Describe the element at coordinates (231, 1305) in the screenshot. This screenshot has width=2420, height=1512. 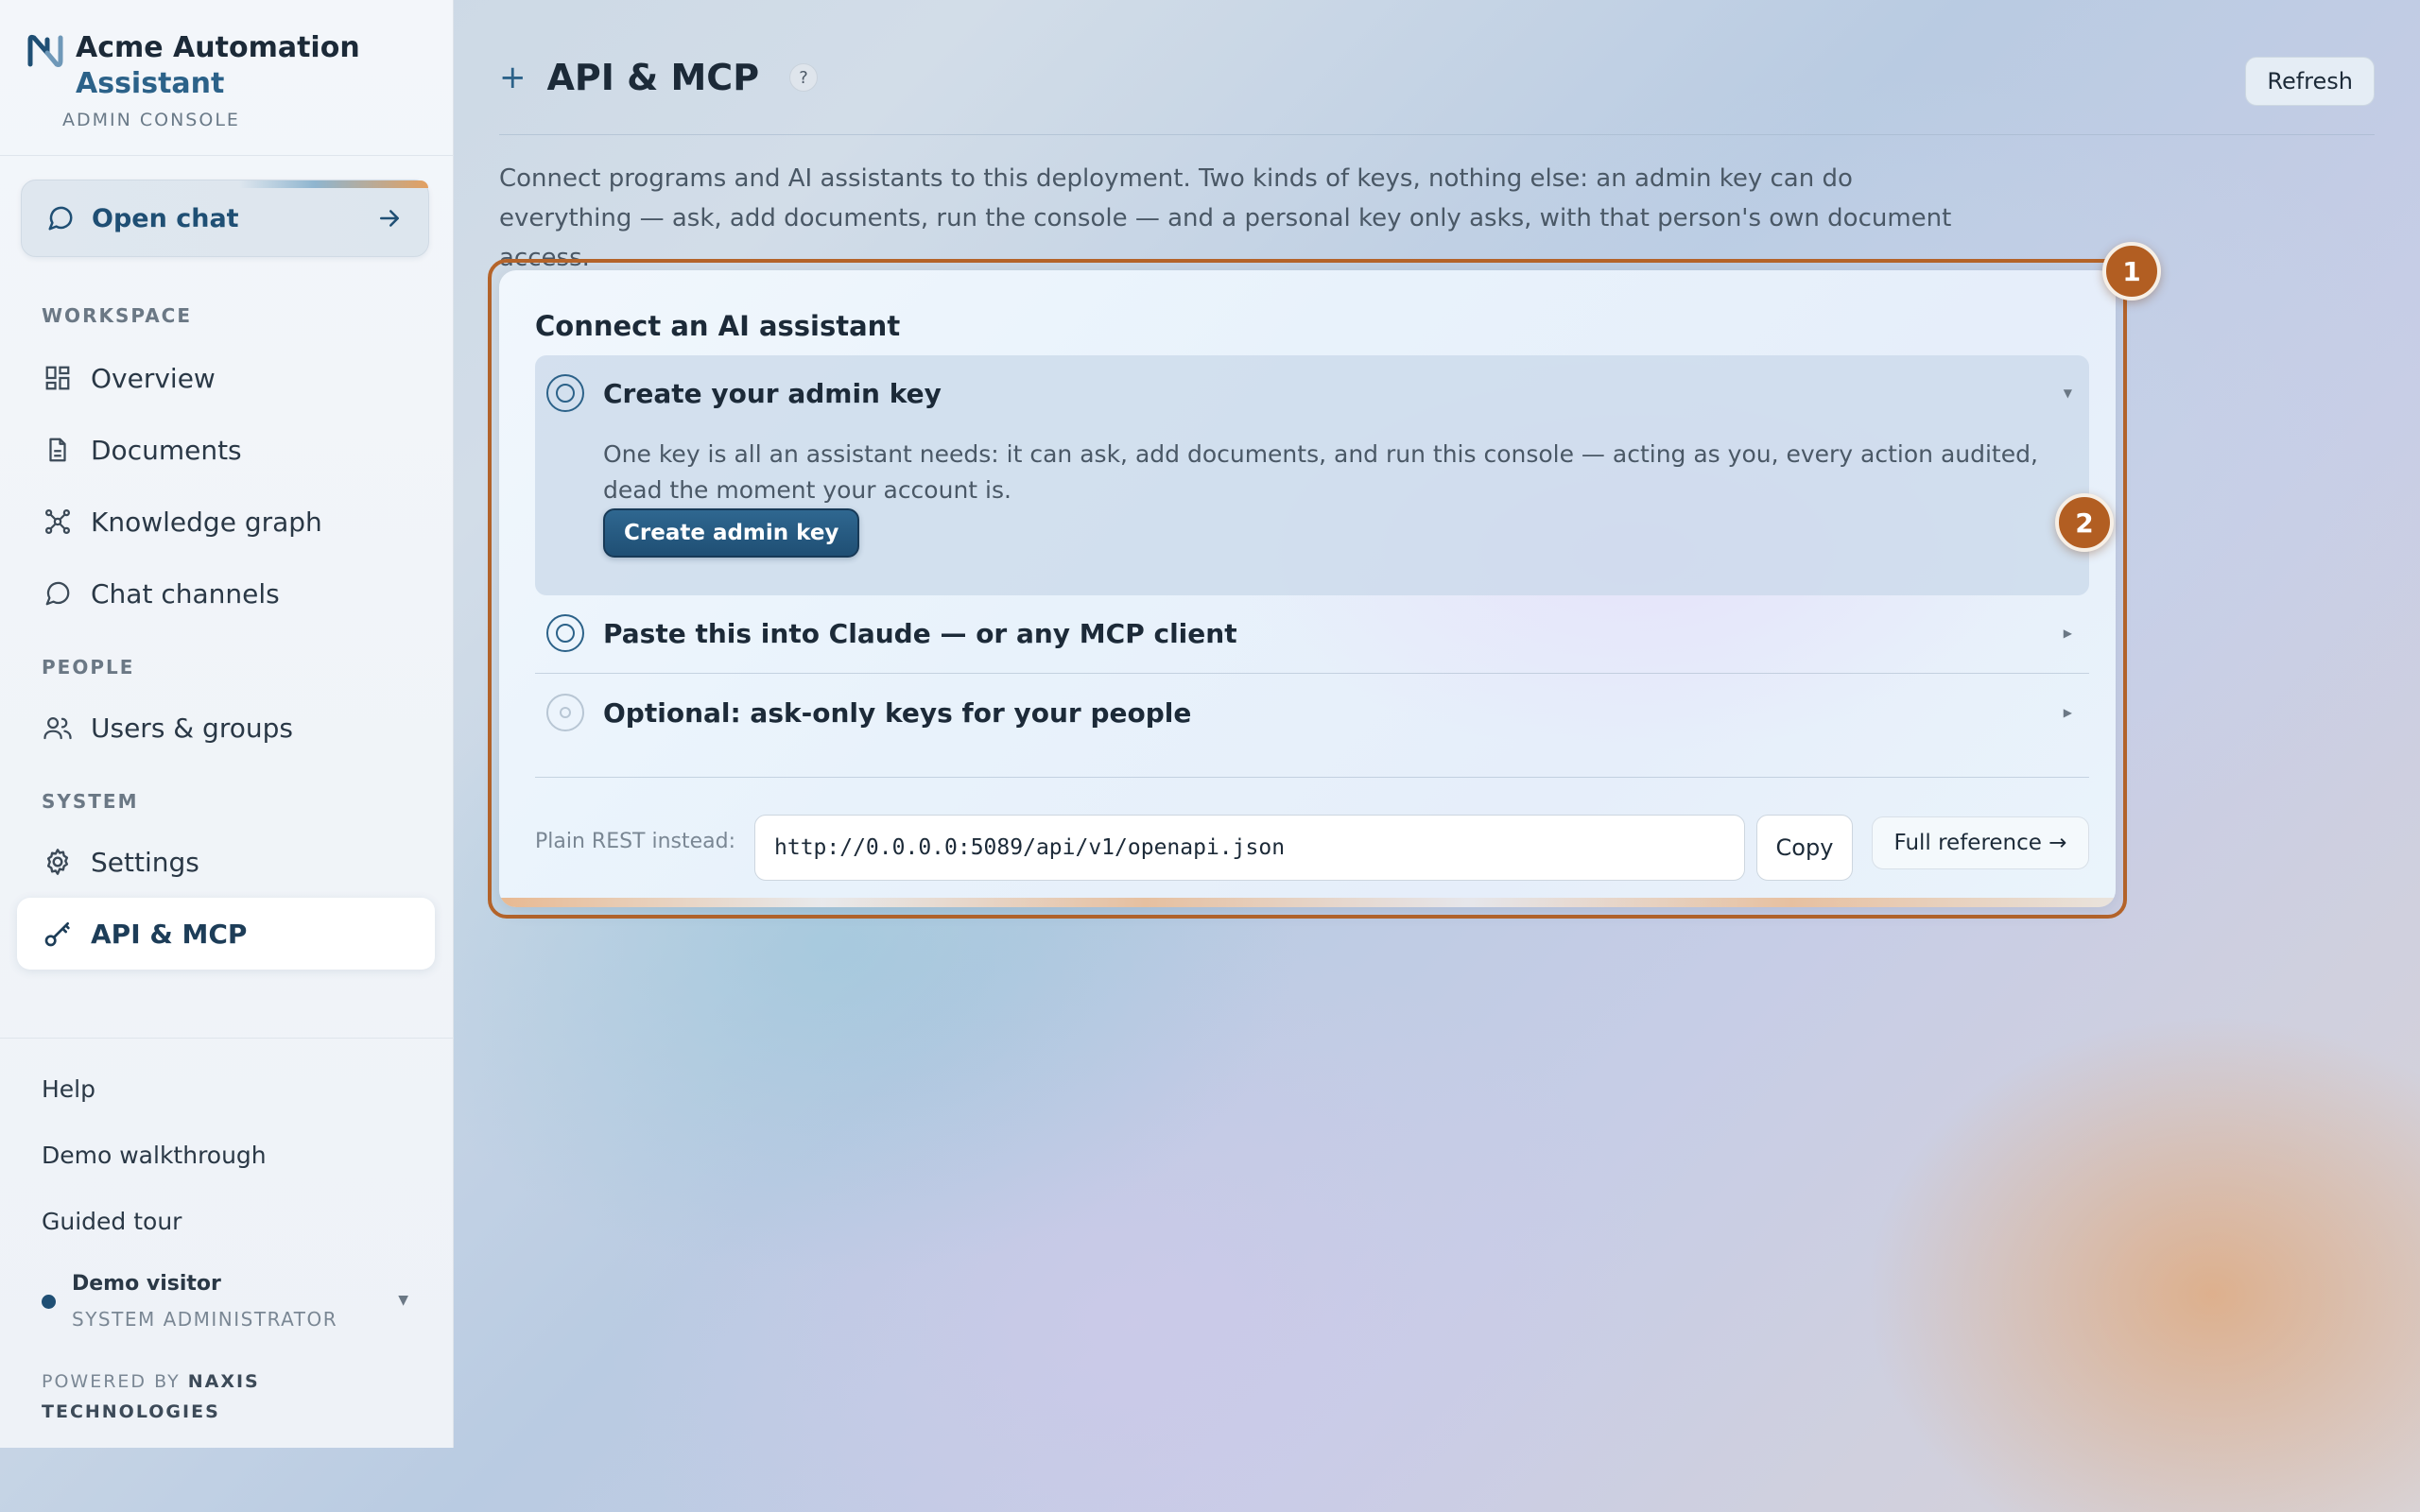
I see `user-menu: Demo visitor SYSTEM ADMINISTRATOR ▼` at that location.